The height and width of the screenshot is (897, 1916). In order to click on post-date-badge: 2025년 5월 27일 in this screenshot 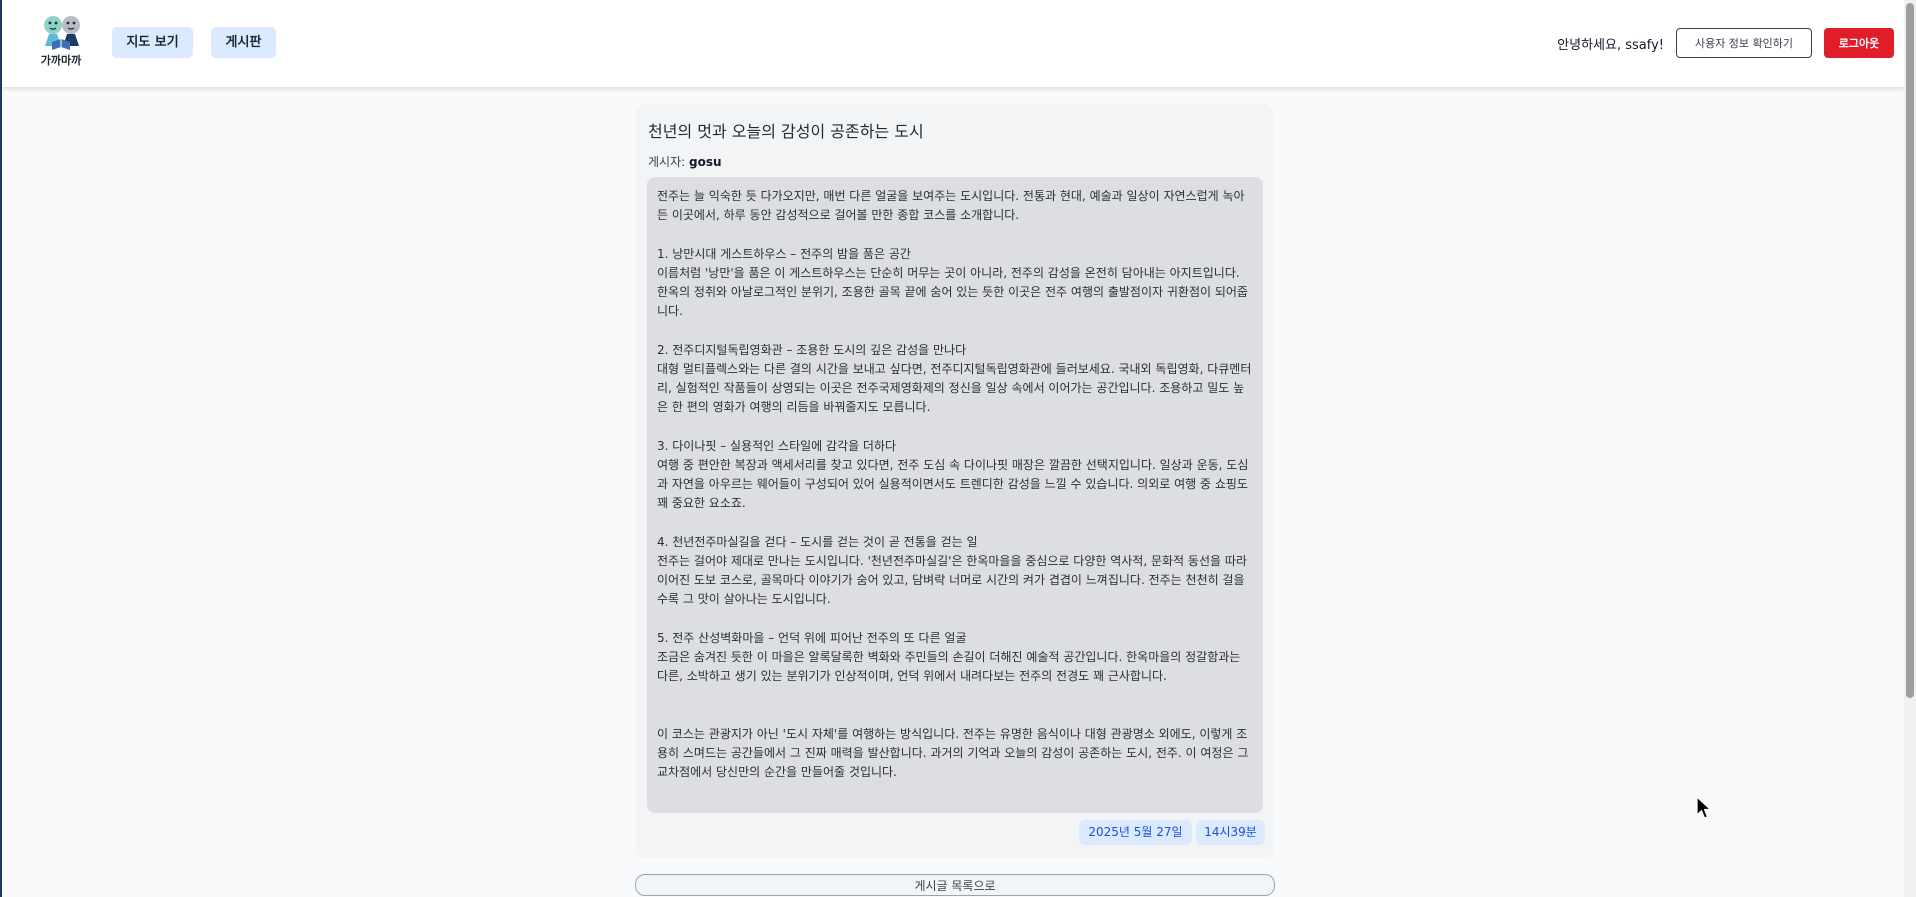, I will do `click(1135, 832)`.